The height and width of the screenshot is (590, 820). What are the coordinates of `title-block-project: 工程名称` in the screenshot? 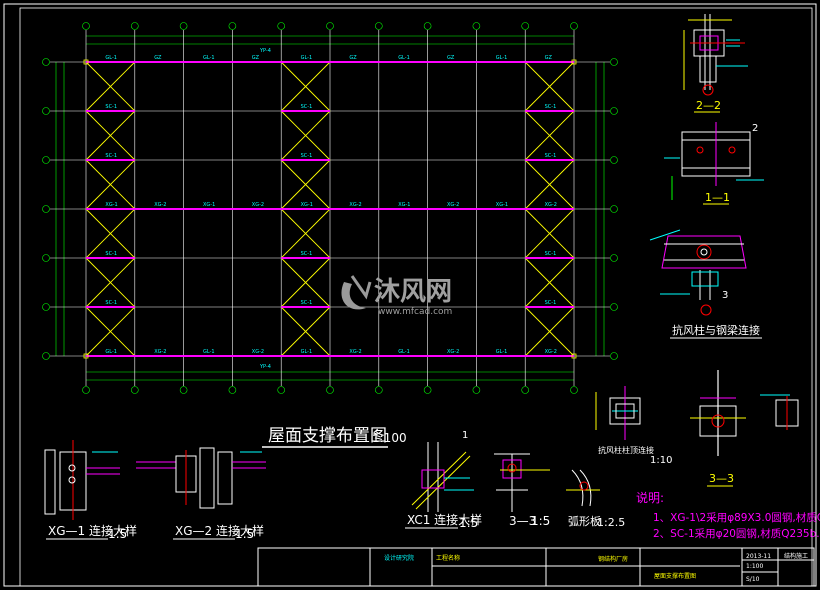 It's located at (448, 558).